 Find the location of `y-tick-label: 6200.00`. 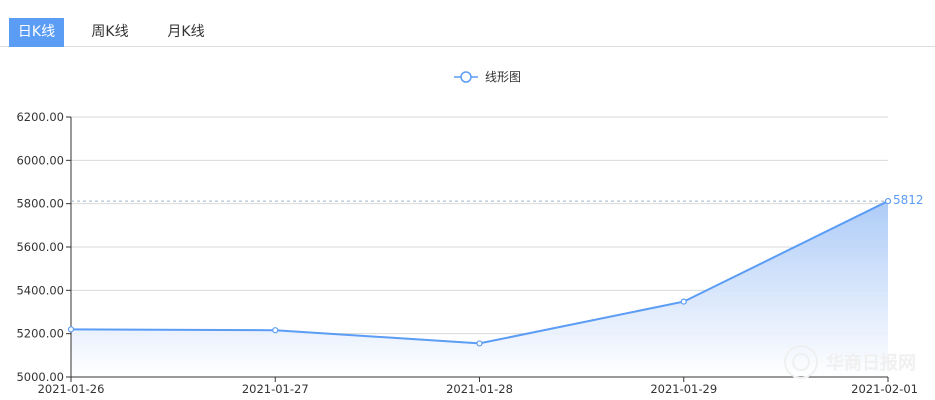

y-tick-label: 6200.00 is located at coordinates (40, 117).